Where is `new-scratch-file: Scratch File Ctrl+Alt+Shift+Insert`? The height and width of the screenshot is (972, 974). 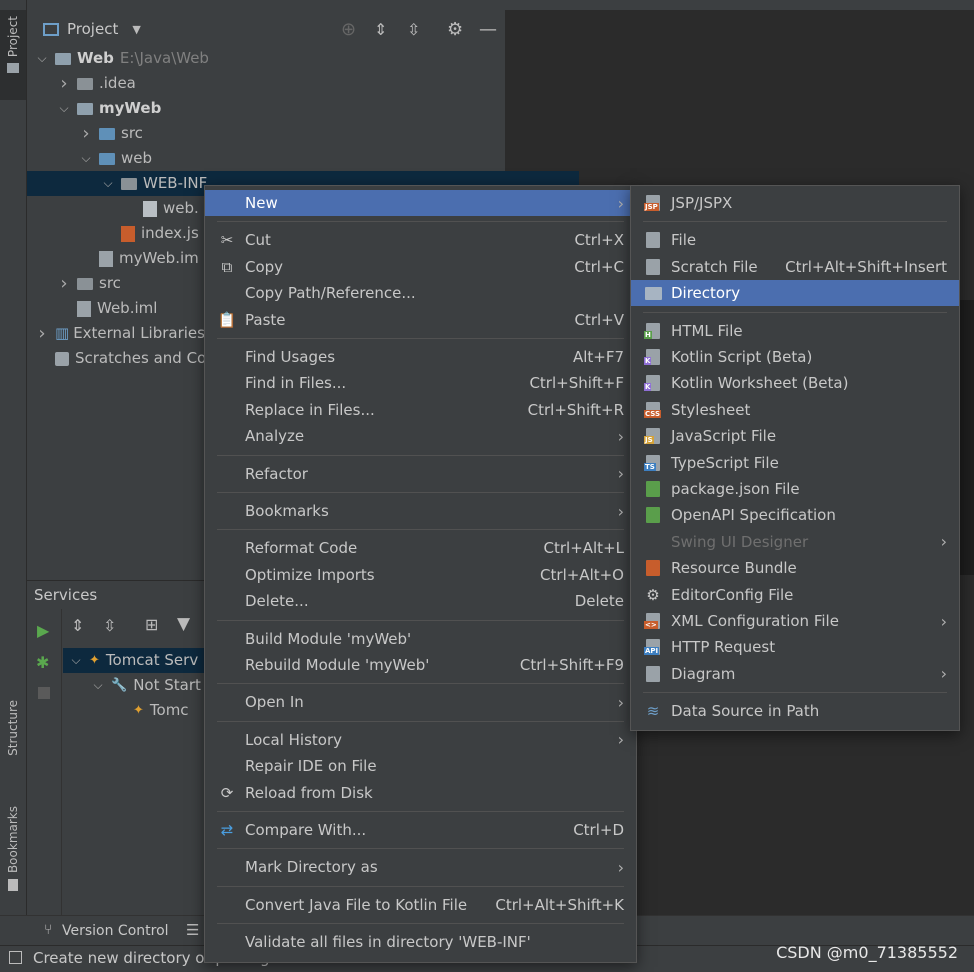 new-scratch-file: Scratch File Ctrl+Alt+Shift+Insert is located at coordinates (795, 267).